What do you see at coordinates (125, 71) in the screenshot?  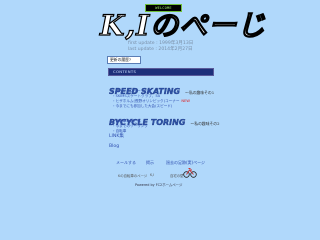 I see `contents-label: CONTENTS` at bounding box center [125, 71].